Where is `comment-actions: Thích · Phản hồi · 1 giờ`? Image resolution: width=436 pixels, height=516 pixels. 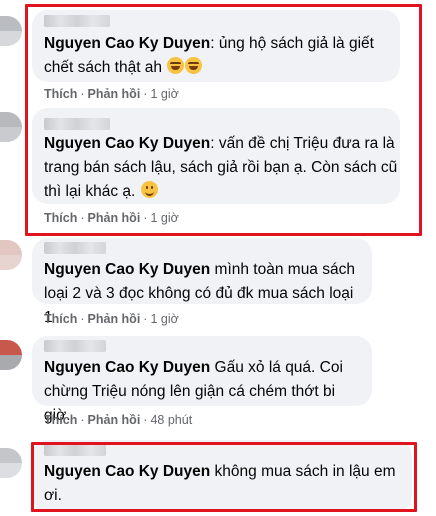
comment-actions: Thích · Phản hồi · 1 giờ is located at coordinates (111, 319).